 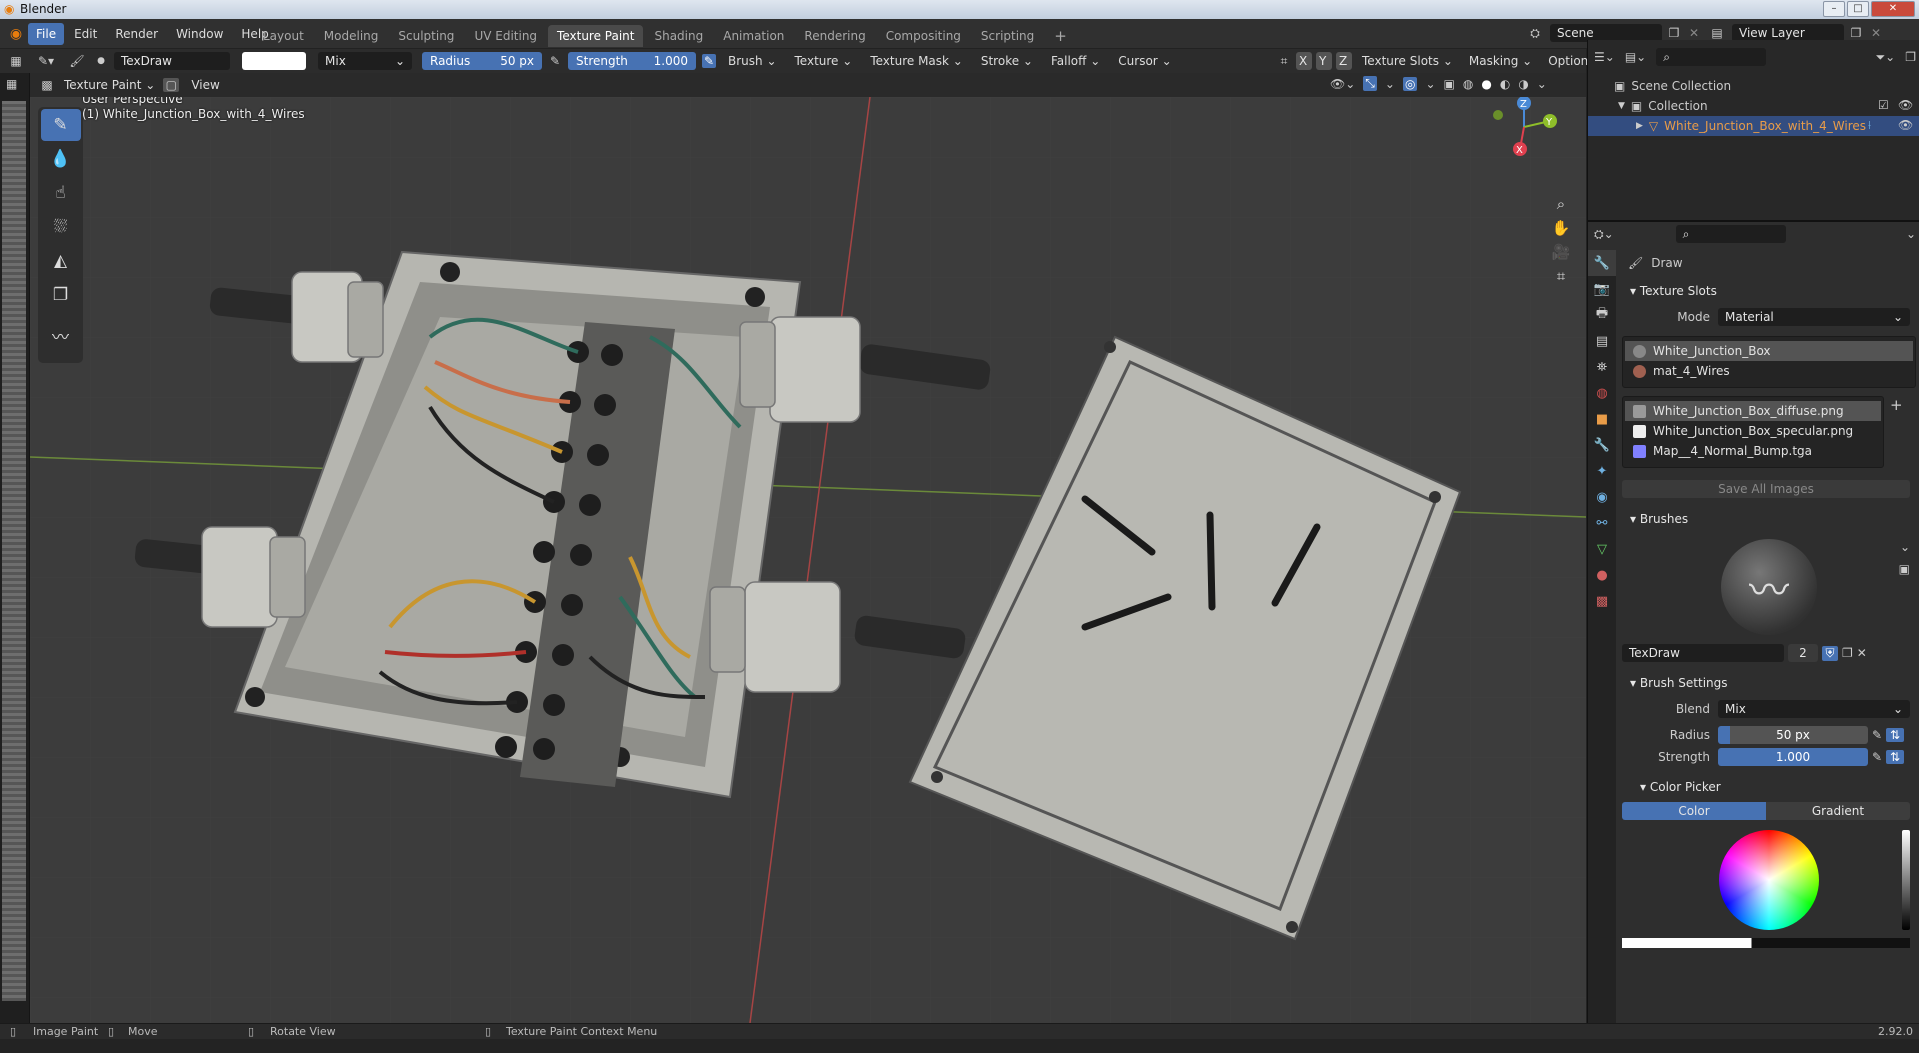 I want to click on material-tab-icon: ●, so click(x=1602, y=575).